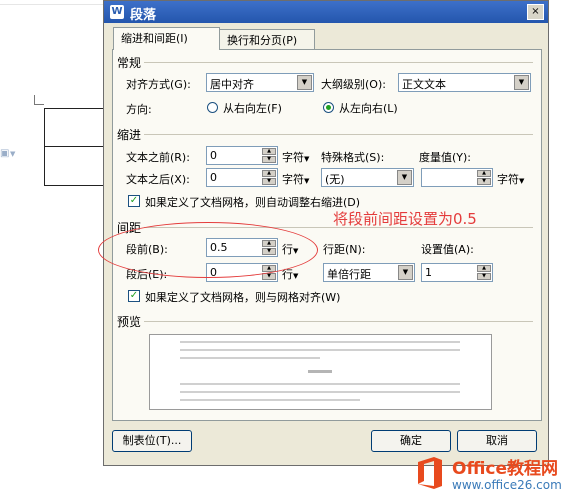 The height and width of the screenshot is (501, 570). What do you see at coordinates (213, 177) in the screenshot?
I see `indent-after-value: 0` at bounding box center [213, 177].